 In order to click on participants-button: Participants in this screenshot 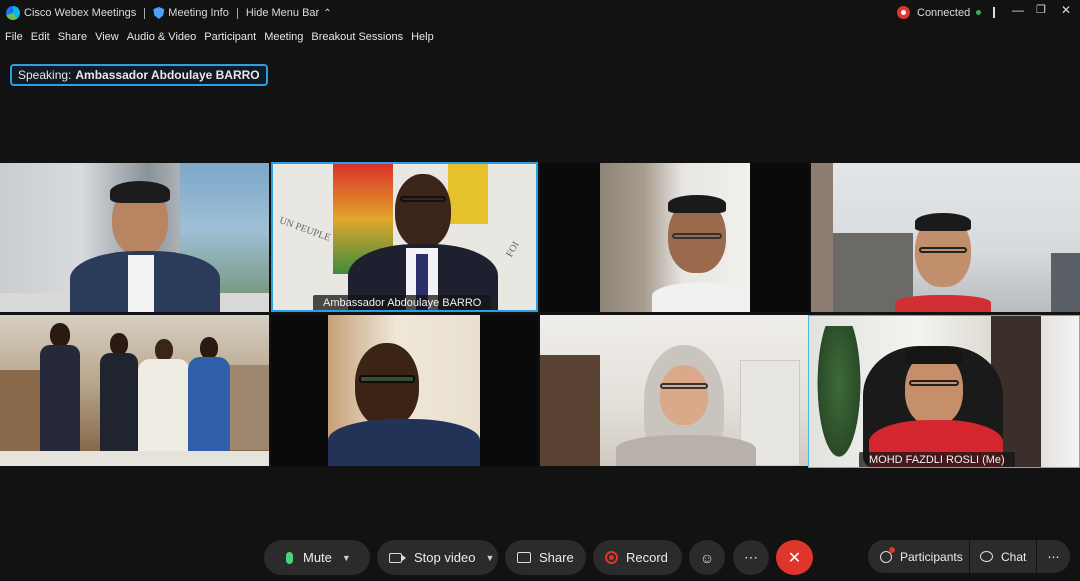, I will do `click(918, 556)`.